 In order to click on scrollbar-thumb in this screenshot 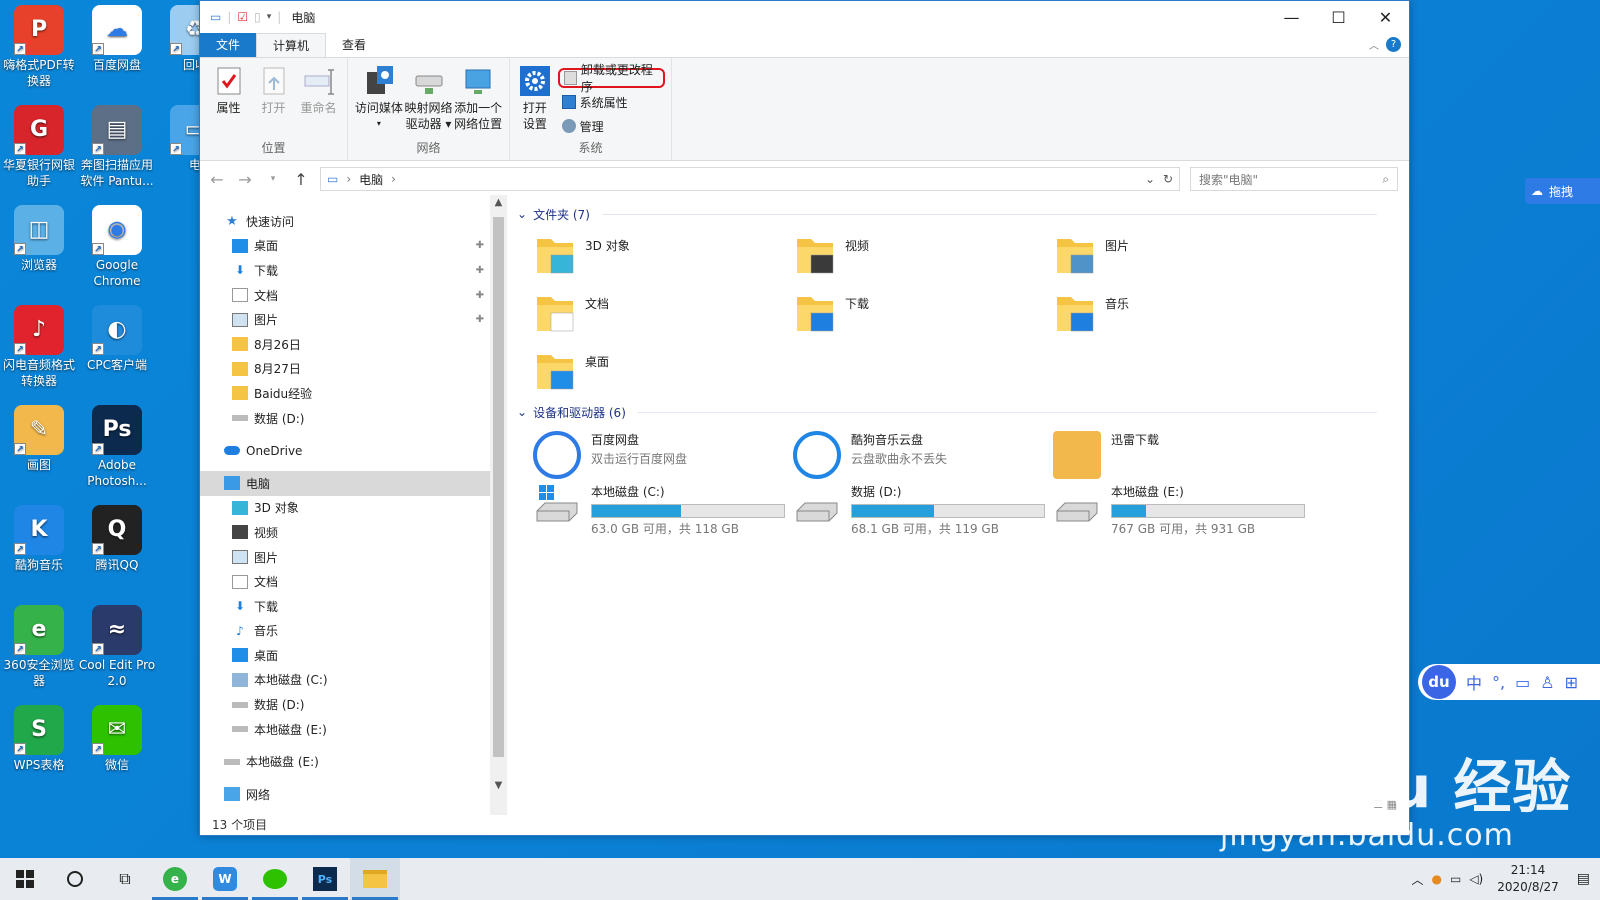, I will do `click(498, 487)`.